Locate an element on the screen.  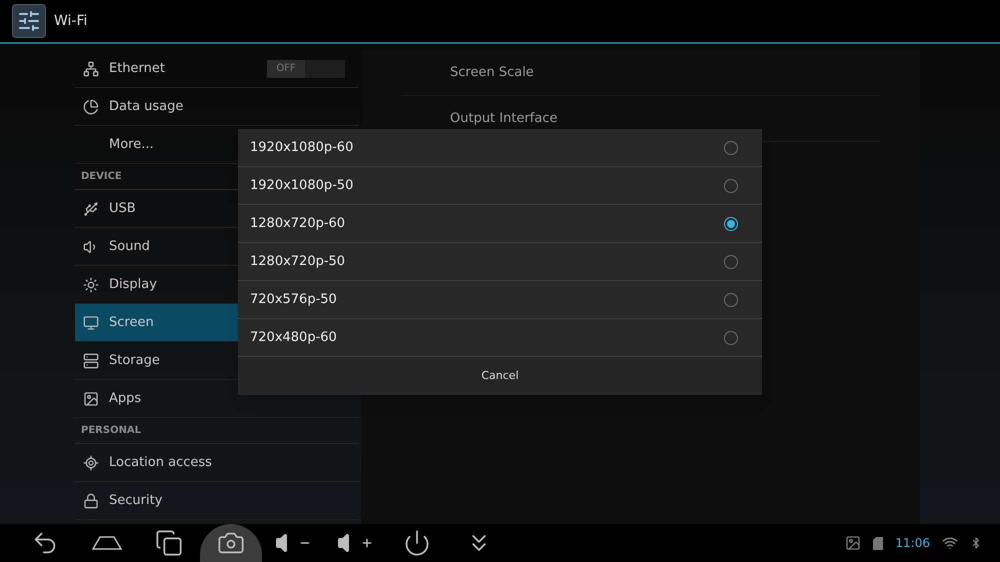
resolution-option: 1920x1080p-50 is located at coordinates (500, 186).